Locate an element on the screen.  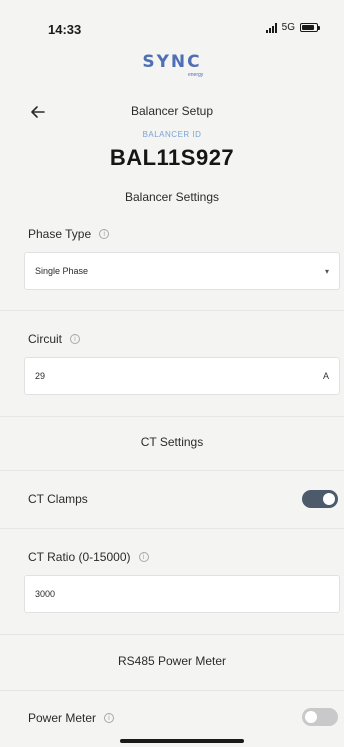
circuit-input: 29 A is located at coordinates (182, 376).